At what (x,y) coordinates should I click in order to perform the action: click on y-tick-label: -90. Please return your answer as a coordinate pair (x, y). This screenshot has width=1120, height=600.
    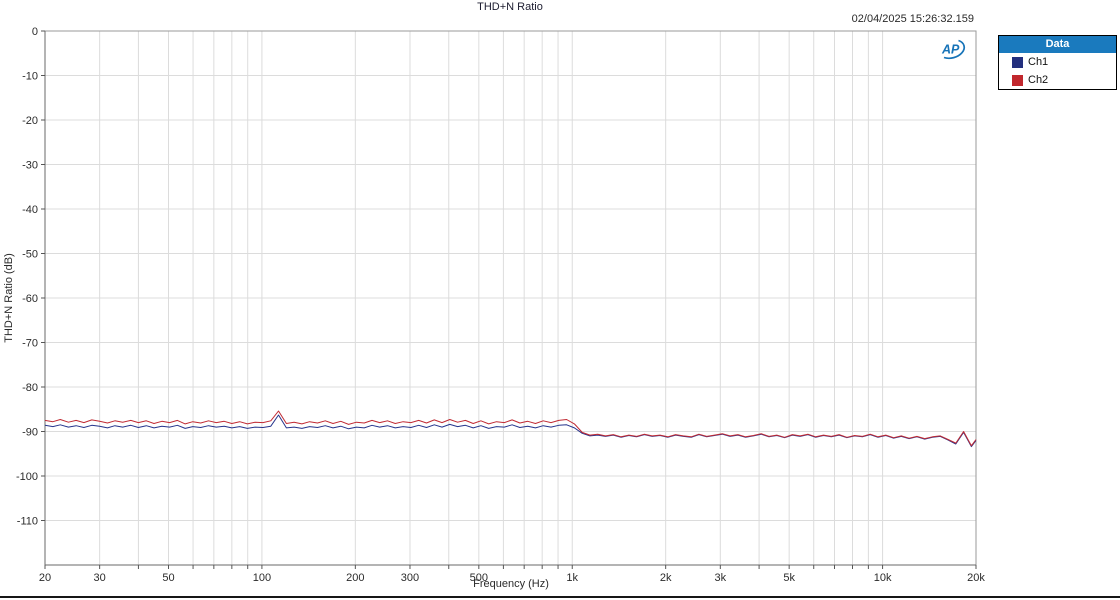
    Looking at the image, I should click on (30, 433).